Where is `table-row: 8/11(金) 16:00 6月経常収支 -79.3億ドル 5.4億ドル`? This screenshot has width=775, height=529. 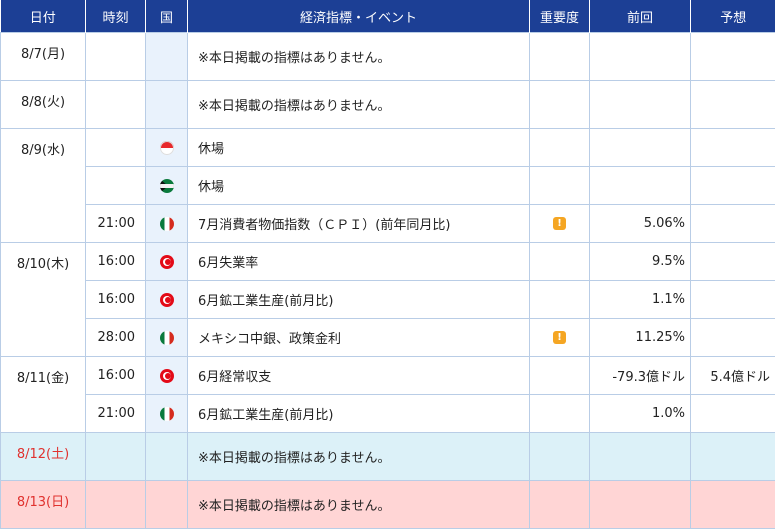
table-row: 8/11(金) 16:00 6月経常収支 -79.3億ドル 5.4億ドル is located at coordinates (388, 376).